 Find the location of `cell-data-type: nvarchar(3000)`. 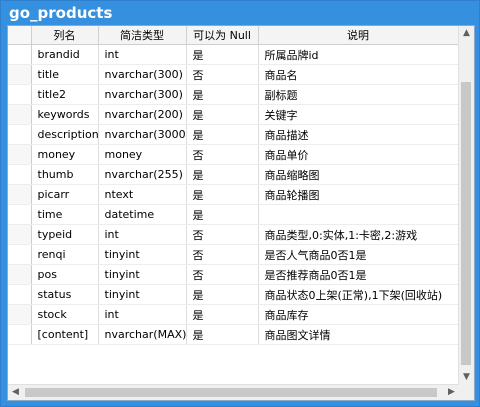

cell-data-type: nvarchar(3000) is located at coordinates (142, 134).